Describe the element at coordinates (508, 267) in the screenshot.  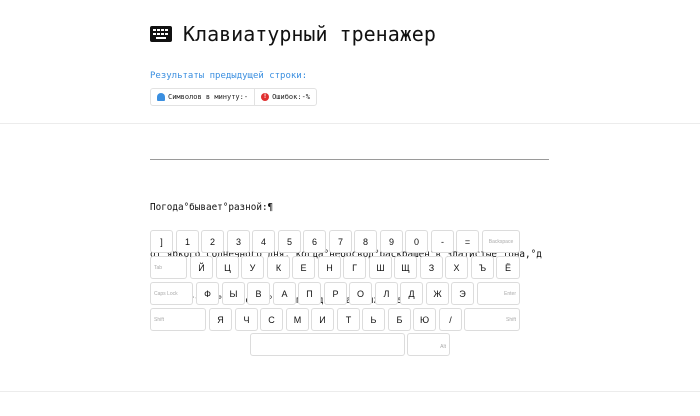
I see `key: Ё` at that location.